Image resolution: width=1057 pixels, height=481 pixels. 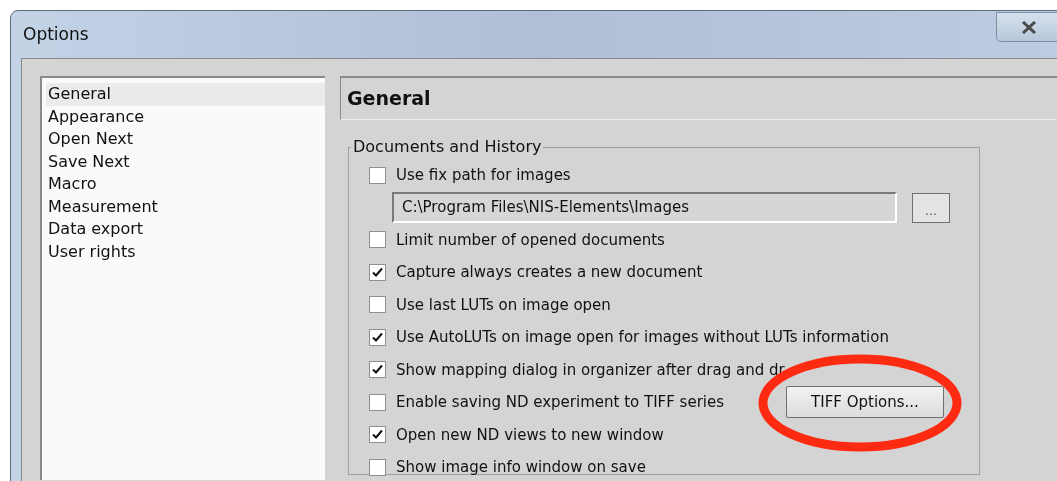 What do you see at coordinates (185, 161) in the screenshot?
I see `category-item: Save Next` at bounding box center [185, 161].